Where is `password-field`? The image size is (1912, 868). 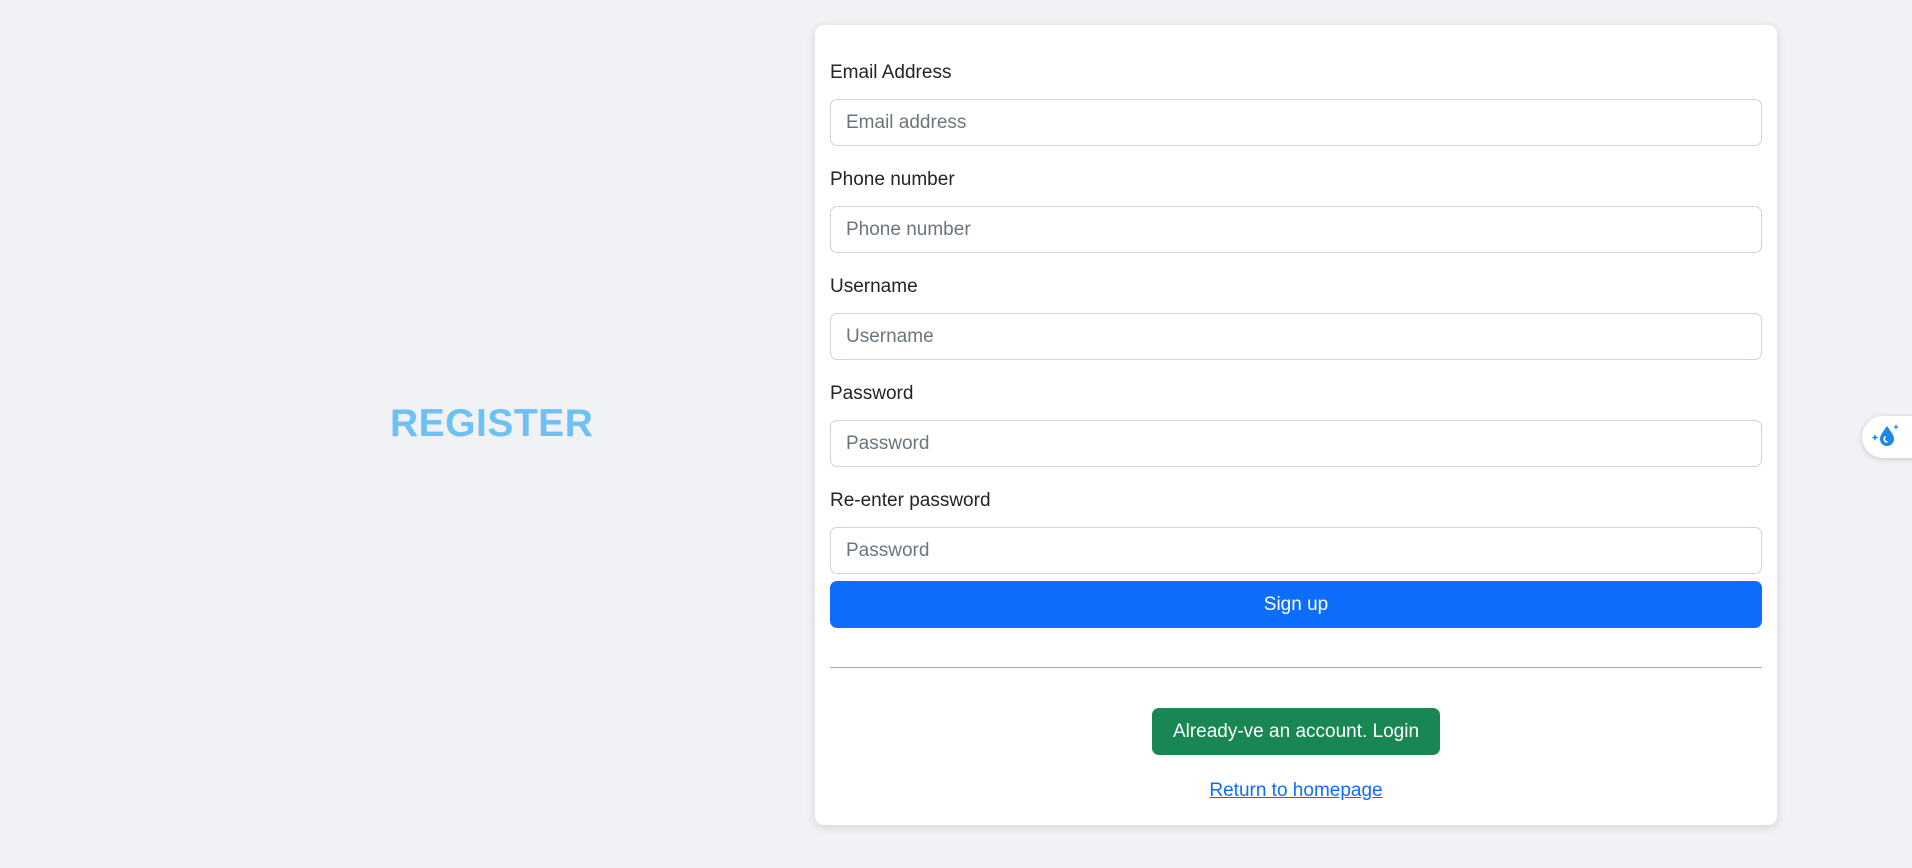
password-field is located at coordinates (1296, 443).